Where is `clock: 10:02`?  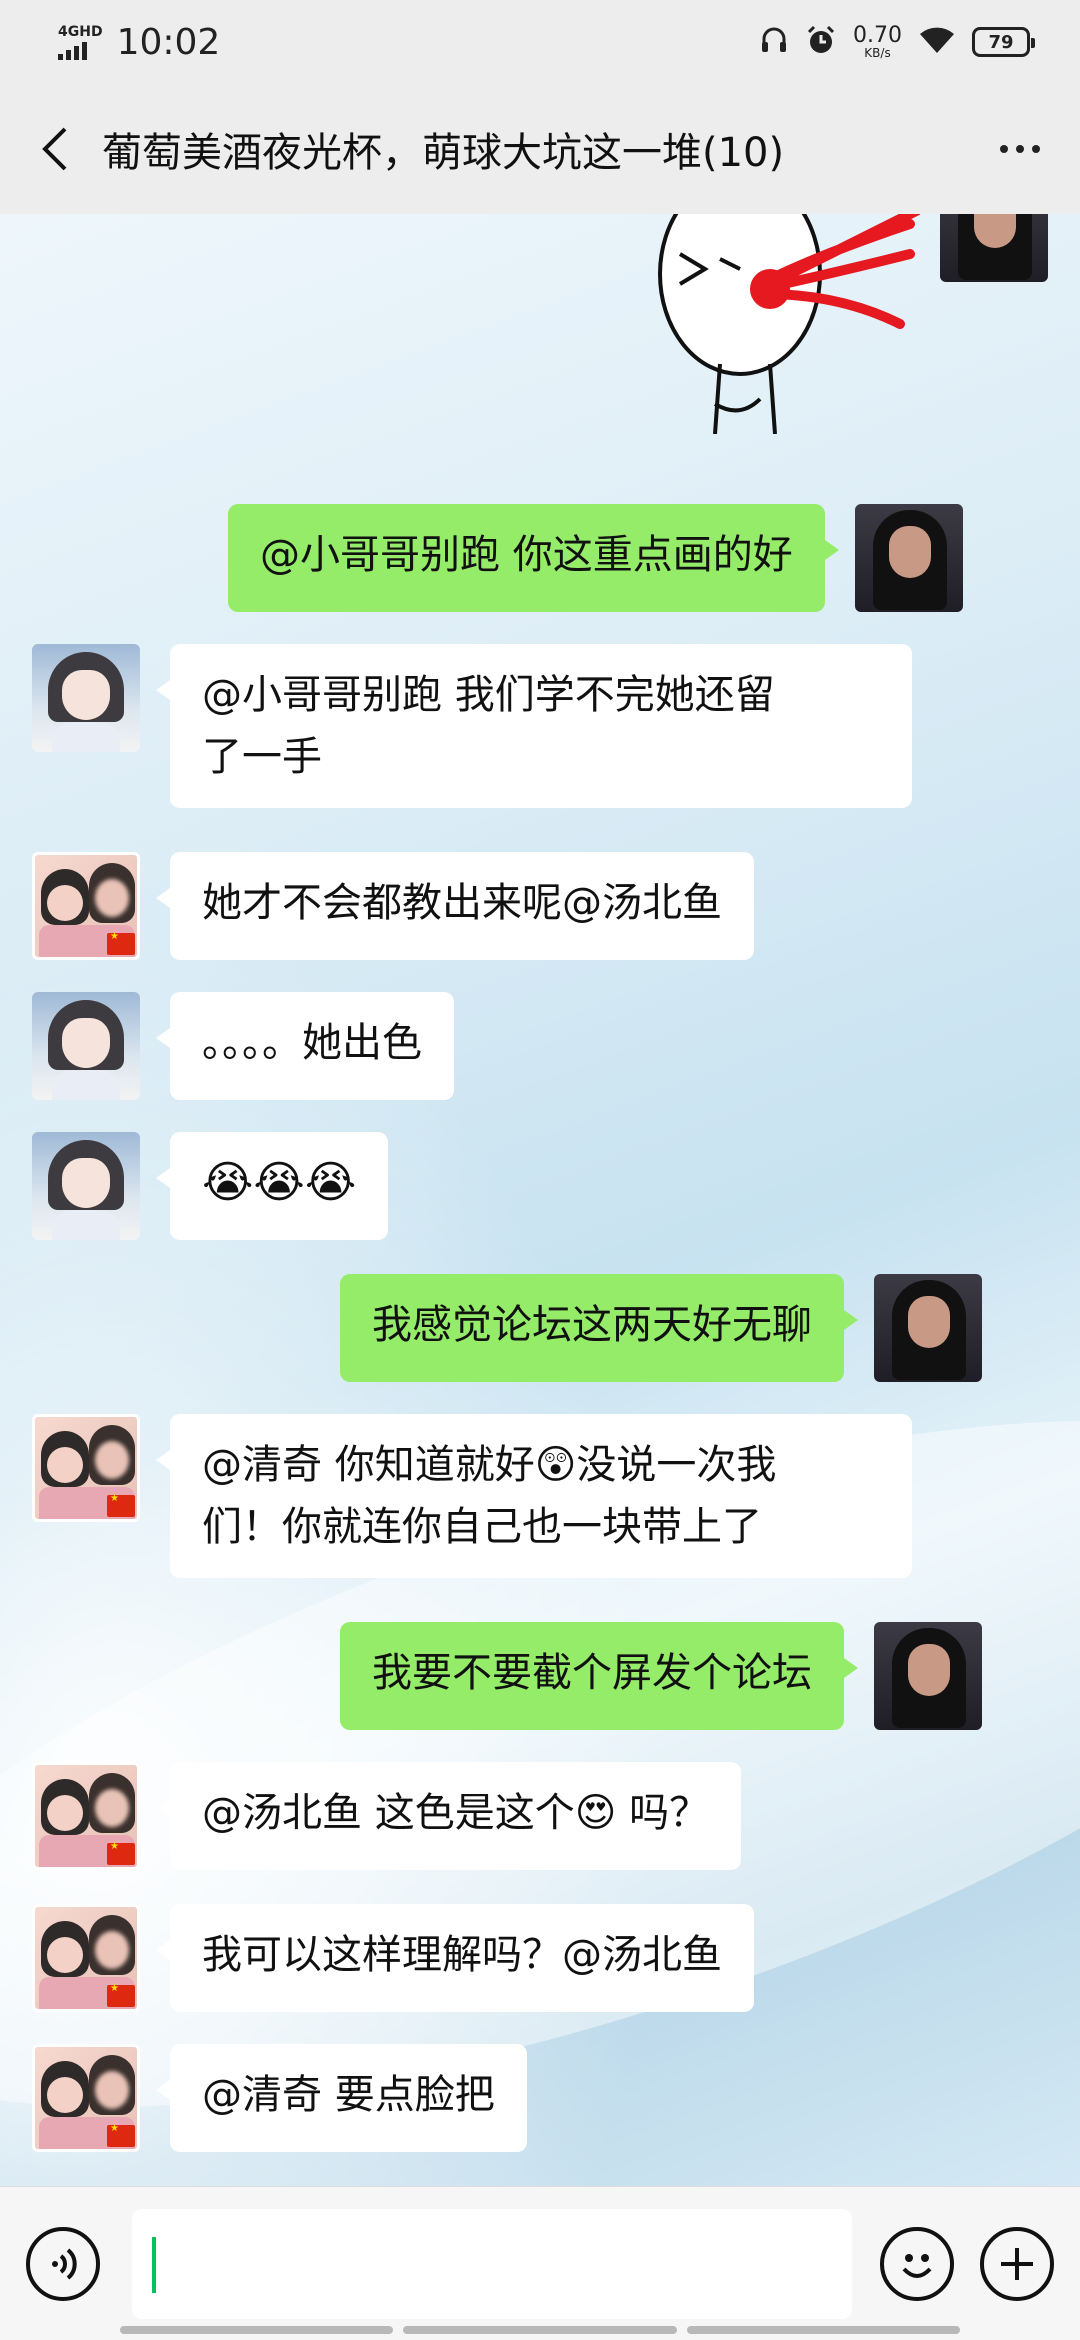
clock: 10:02 is located at coordinates (168, 42).